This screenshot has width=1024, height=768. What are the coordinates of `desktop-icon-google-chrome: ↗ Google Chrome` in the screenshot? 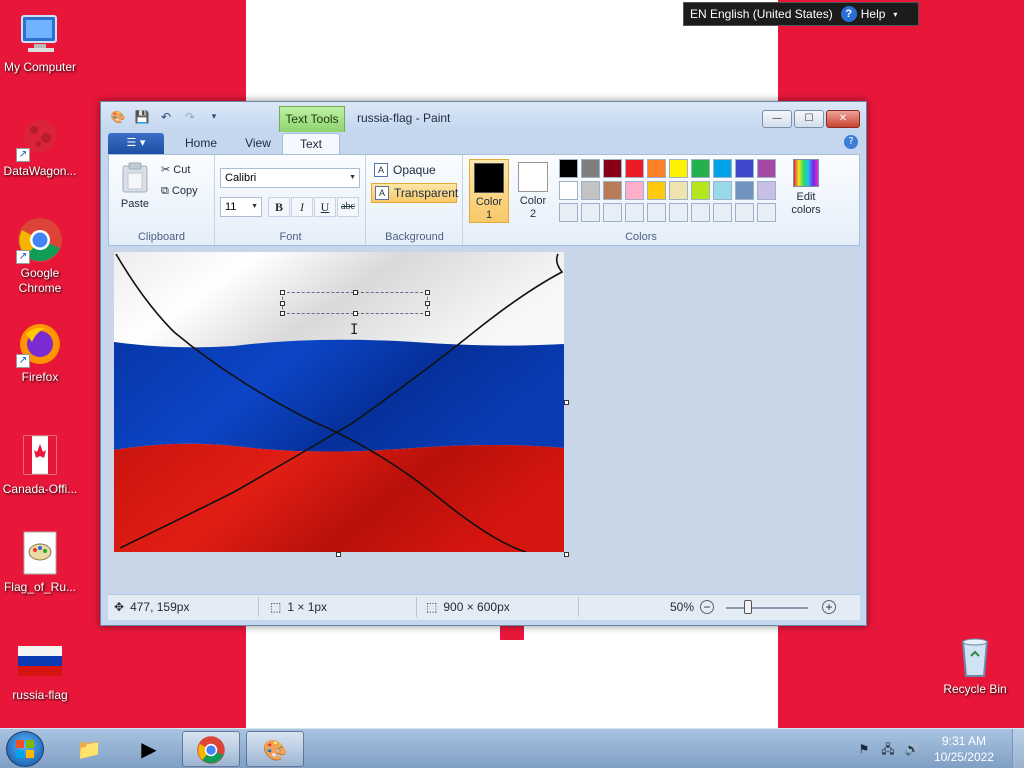 It's located at (40, 256).